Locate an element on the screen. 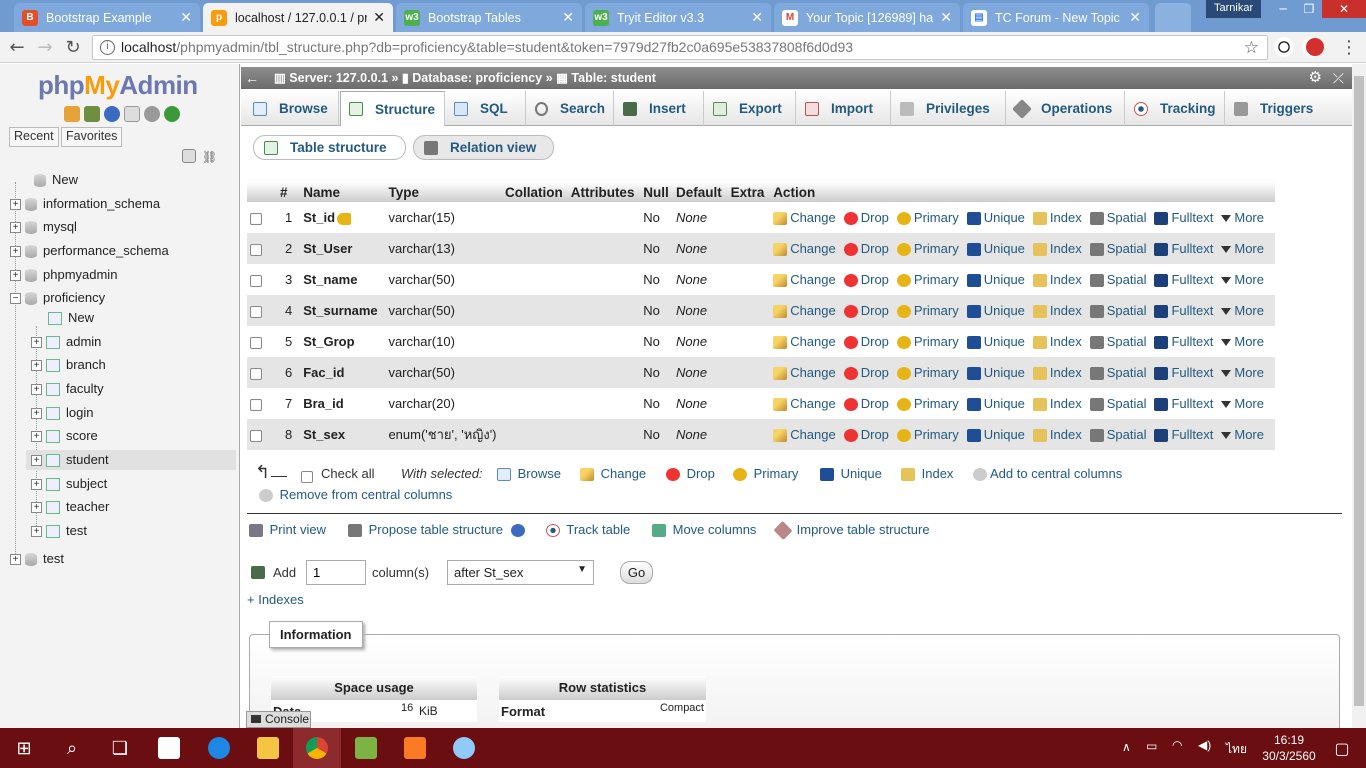 The width and height of the screenshot is (1366, 768). breadcrumb-server: Server: 127.0.0.1 is located at coordinates (338, 78).